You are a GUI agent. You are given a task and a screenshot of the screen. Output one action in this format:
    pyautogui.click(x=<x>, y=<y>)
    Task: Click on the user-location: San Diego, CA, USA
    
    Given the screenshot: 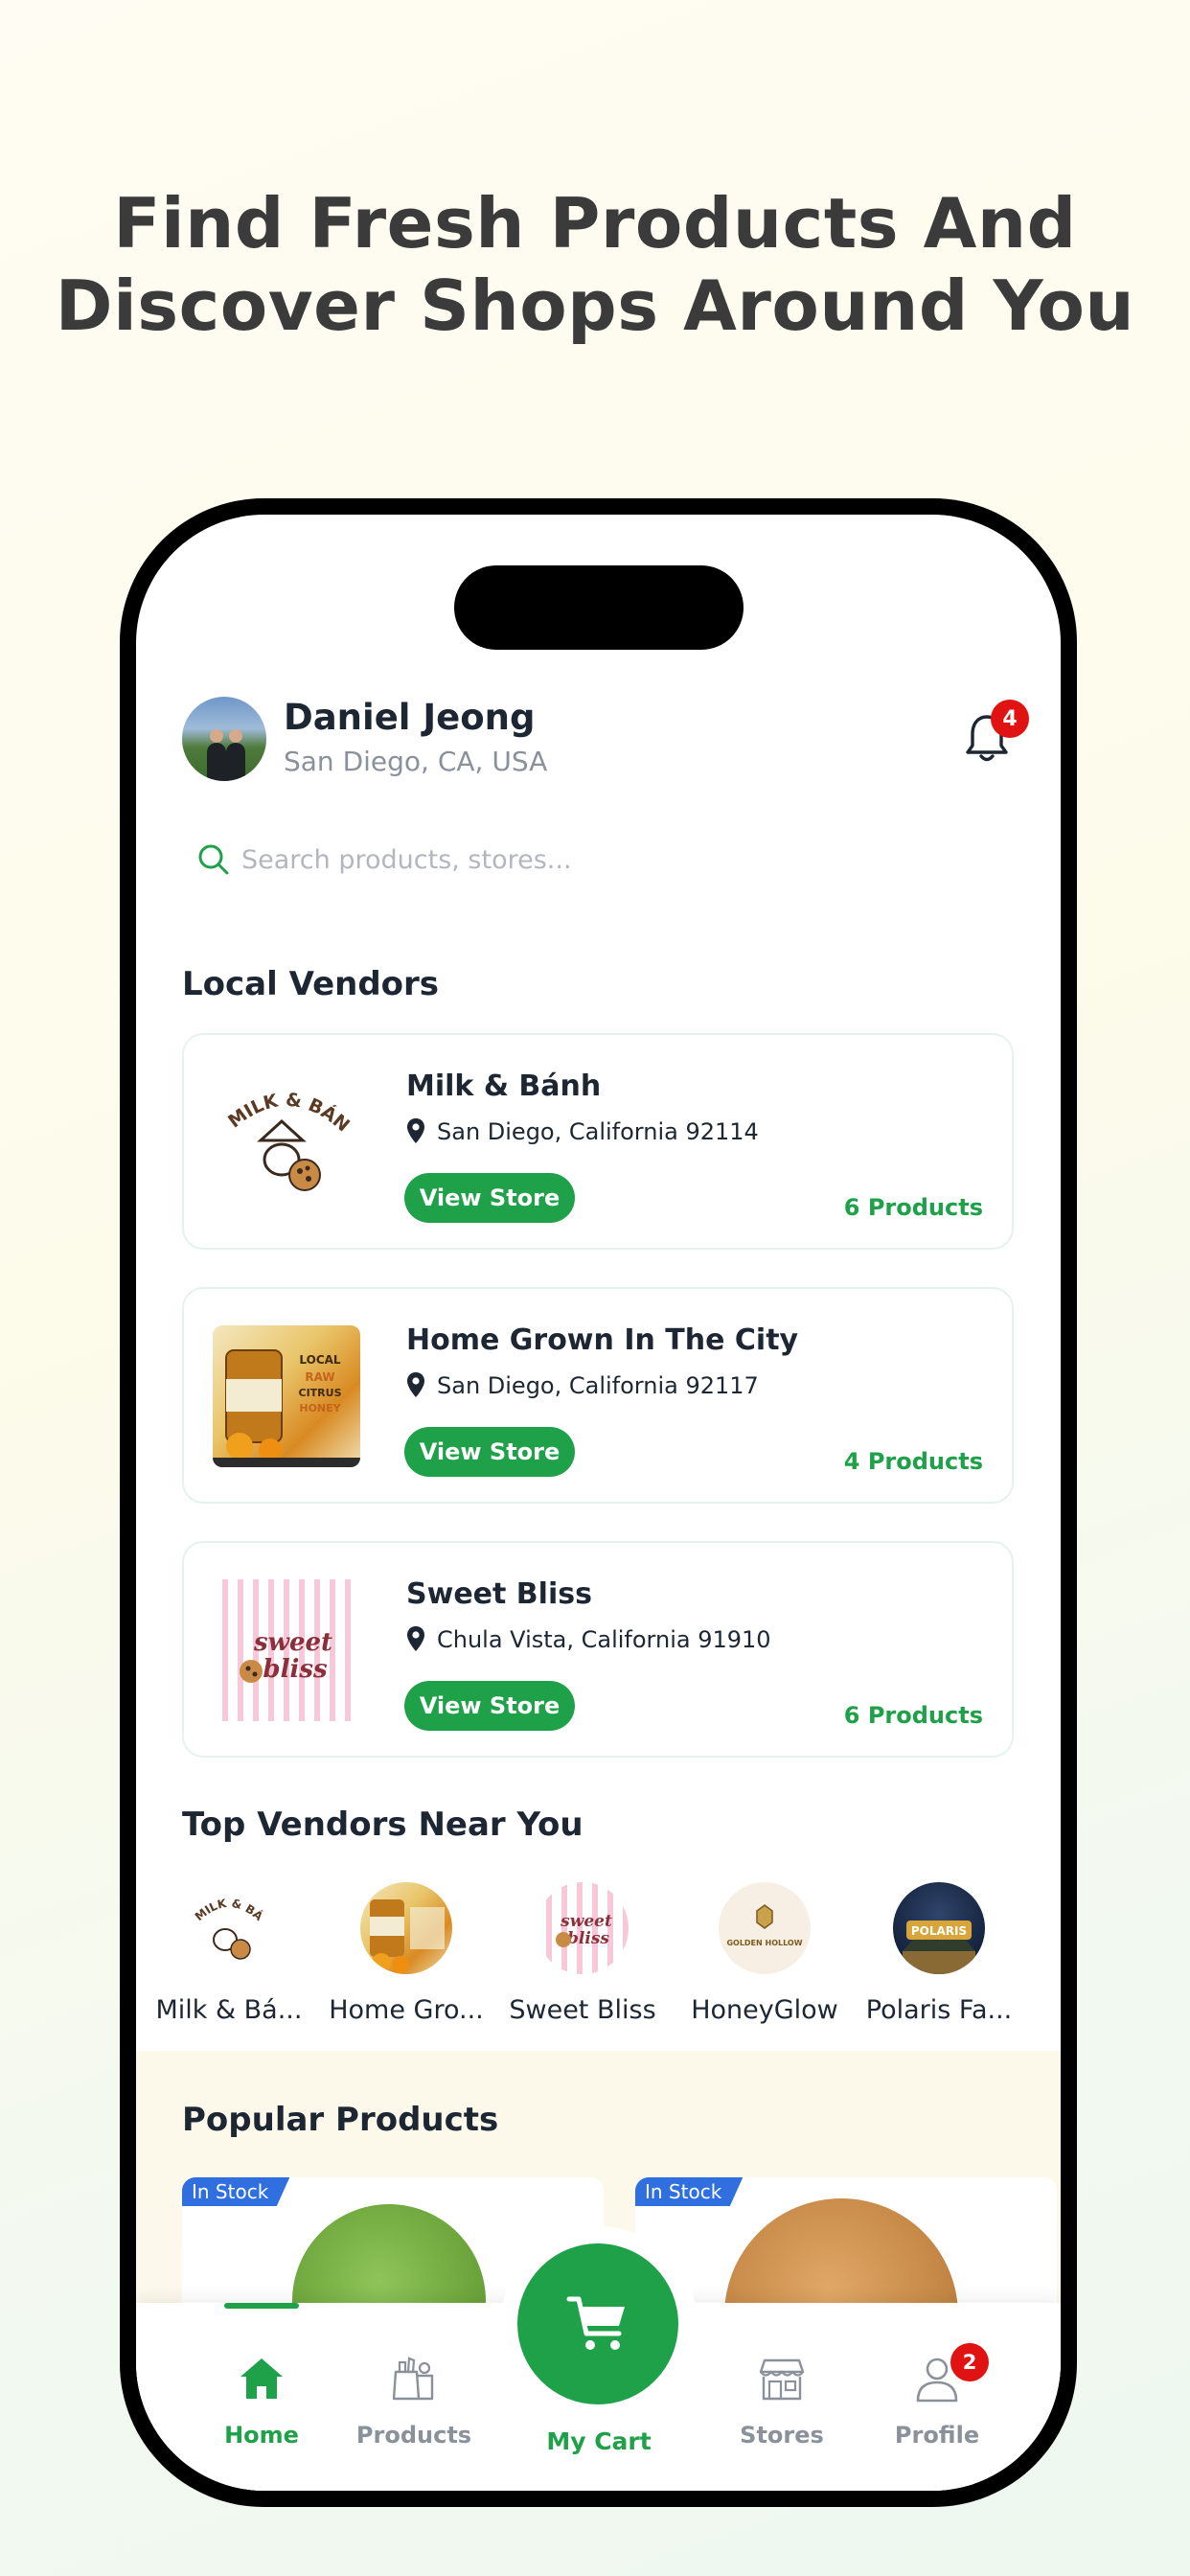 What is the action you would take?
    pyautogui.click(x=416, y=761)
    